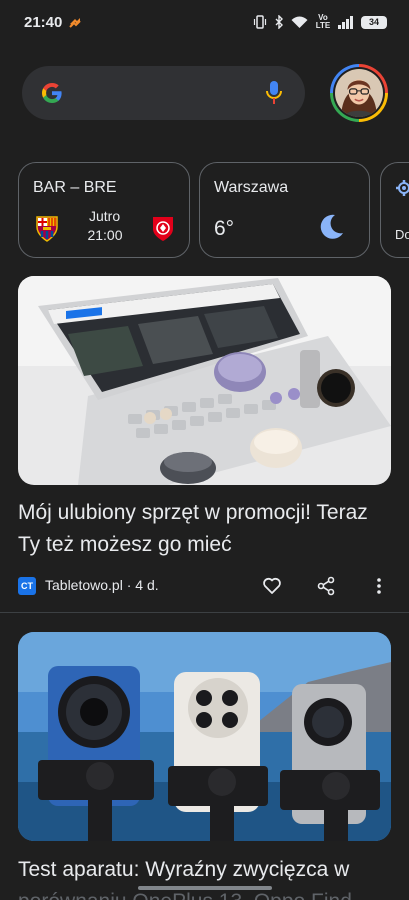 This screenshot has width=409, height=900. Describe the element at coordinates (374, 22) in the screenshot. I see `battery-icon: 34` at that location.